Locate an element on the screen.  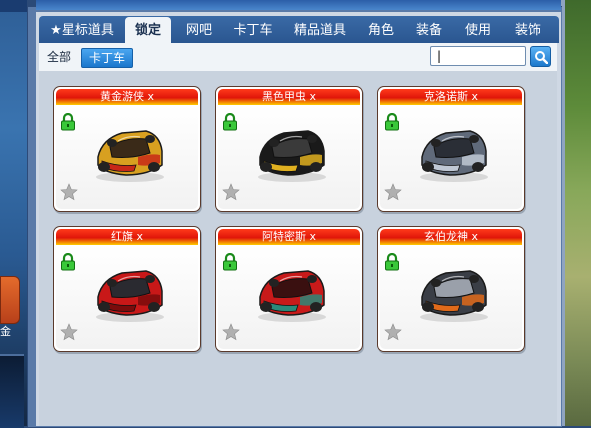
item-card: 黑色甲虫 x is located at coordinates (289, 149).